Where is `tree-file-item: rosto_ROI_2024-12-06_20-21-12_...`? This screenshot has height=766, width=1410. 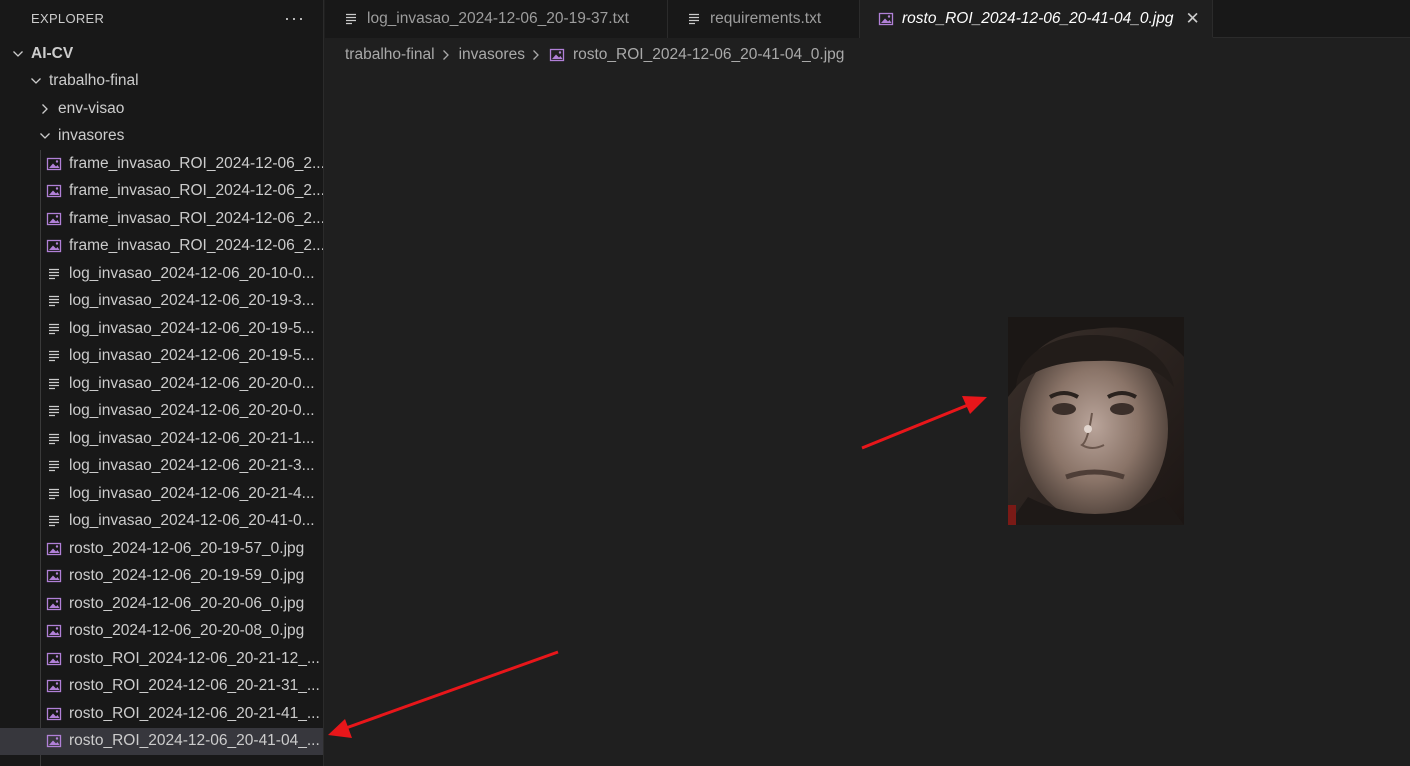
tree-file-item: rosto_ROI_2024-12-06_20-21-12_... is located at coordinates (161, 659).